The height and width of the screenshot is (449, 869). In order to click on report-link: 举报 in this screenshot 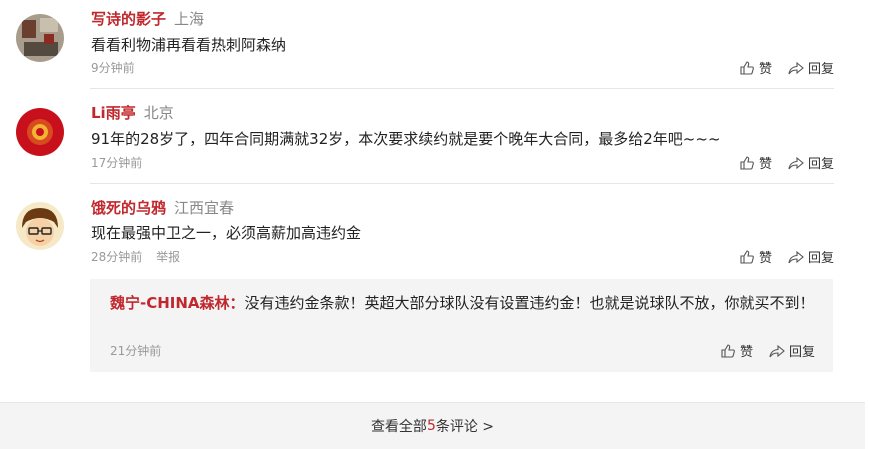, I will do `click(168, 257)`.